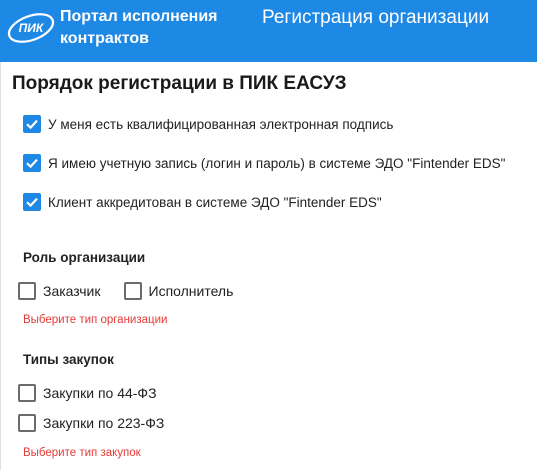 The image size is (537, 470). I want to click on procurement-error: Выберите тип закупок, so click(82, 453).